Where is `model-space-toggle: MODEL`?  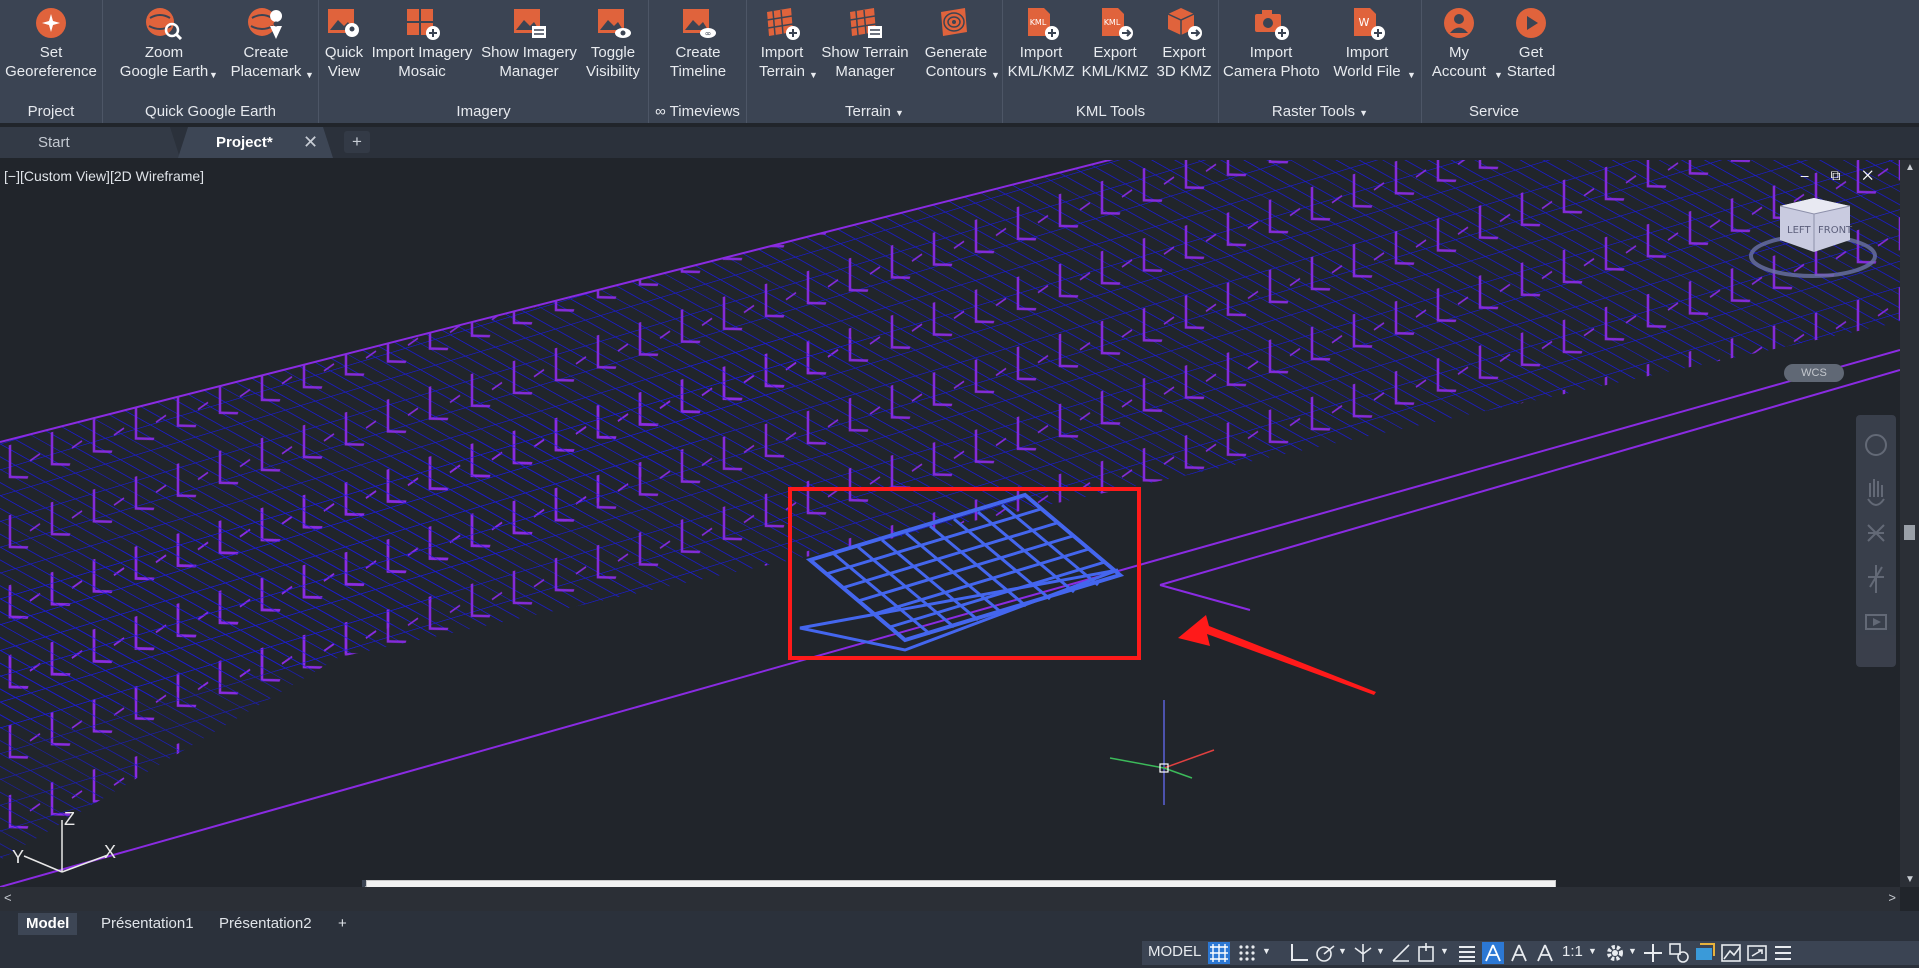
model-space-toggle: MODEL is located at coordinates (1174, 951).